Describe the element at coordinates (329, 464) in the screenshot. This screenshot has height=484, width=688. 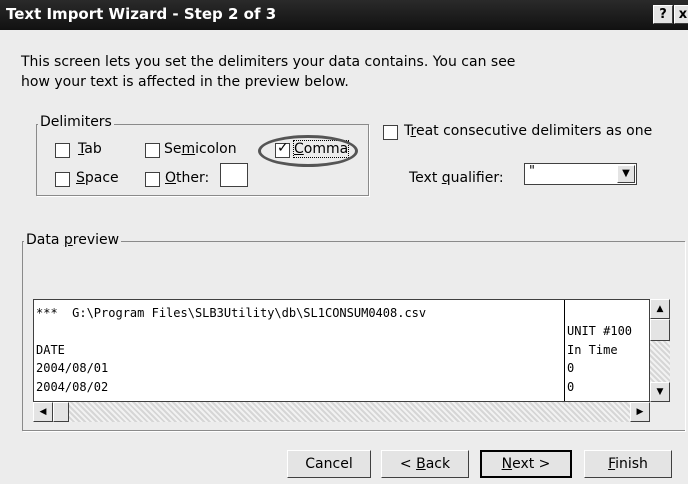
I see `cancel-button: Cancel` at that location.